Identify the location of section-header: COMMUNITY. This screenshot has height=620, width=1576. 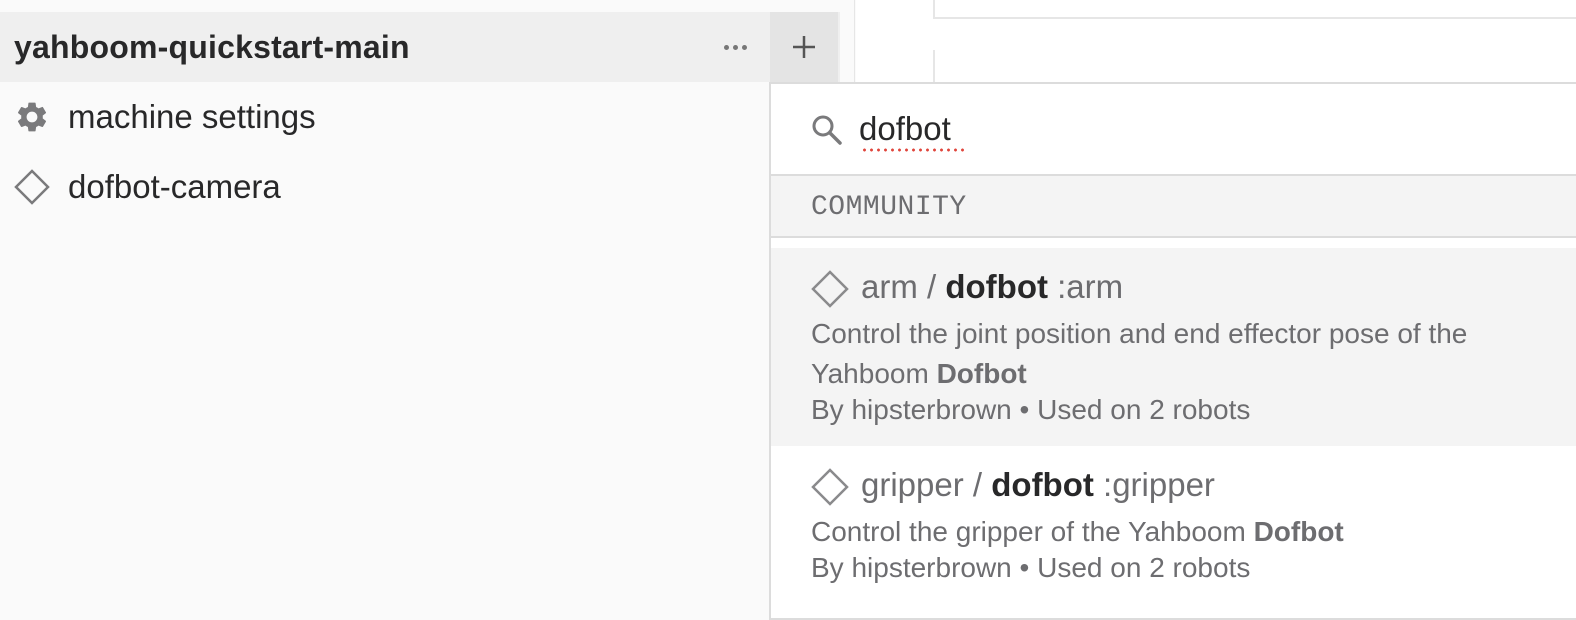
(1173, 207).